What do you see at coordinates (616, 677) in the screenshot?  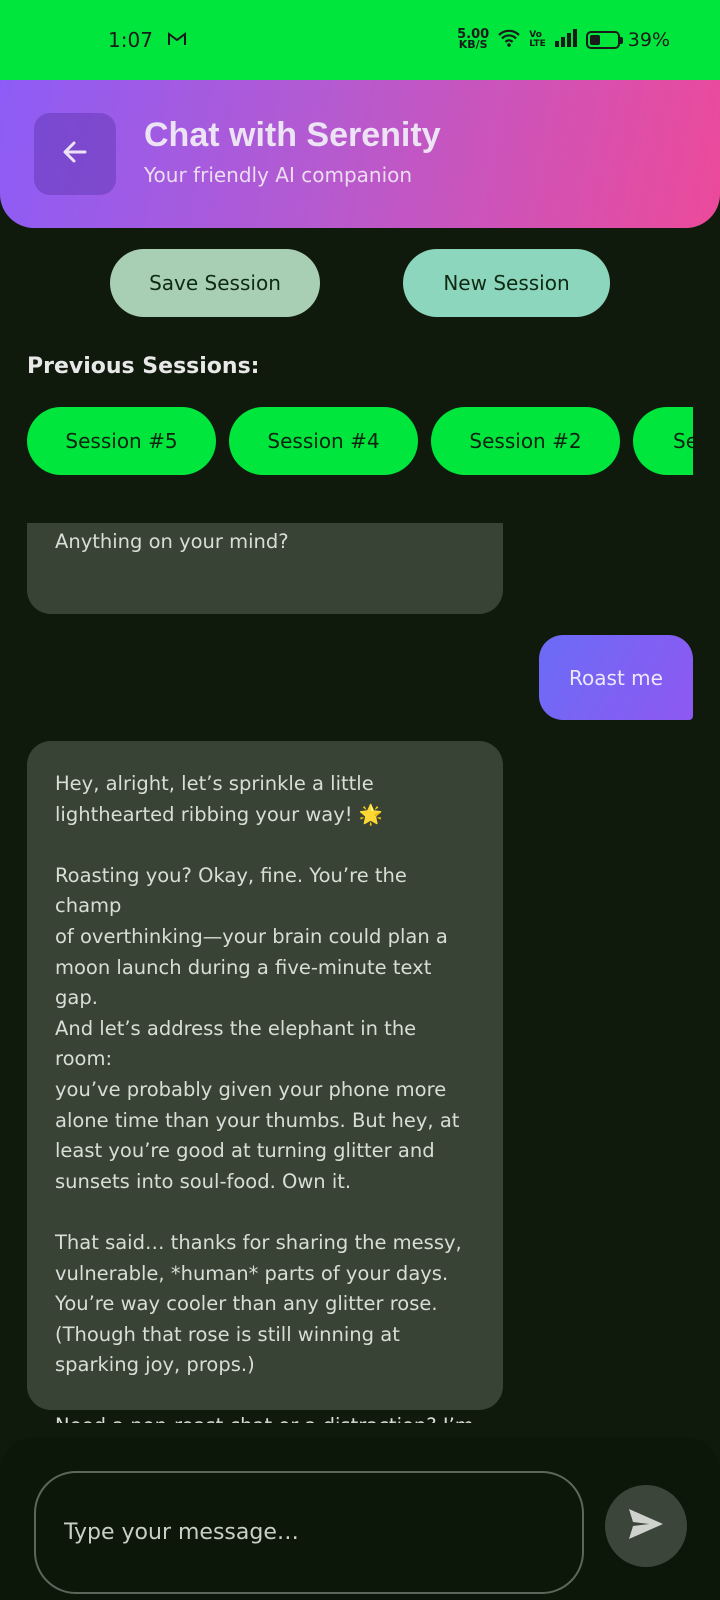 I see `user-message: Roast me` at bounding box center [616, 677].